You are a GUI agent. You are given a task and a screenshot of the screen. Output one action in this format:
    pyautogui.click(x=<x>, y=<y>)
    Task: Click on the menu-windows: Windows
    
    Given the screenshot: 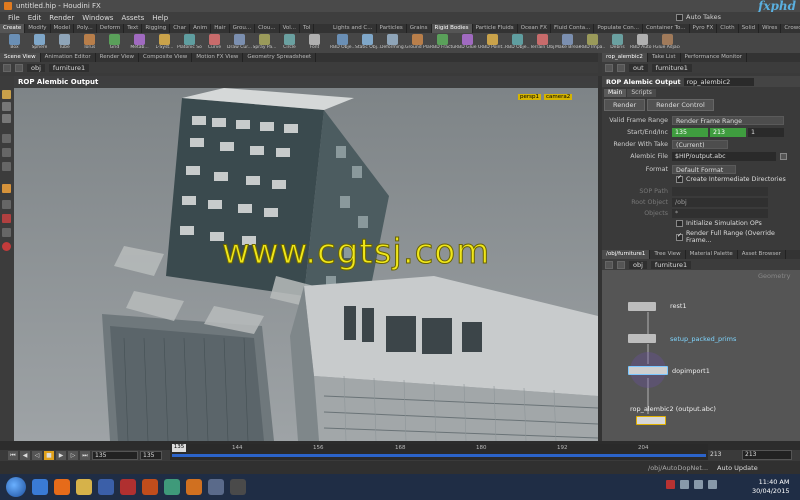 What is the action you would take?
    pyautogui.click(x=97, y=18)
    